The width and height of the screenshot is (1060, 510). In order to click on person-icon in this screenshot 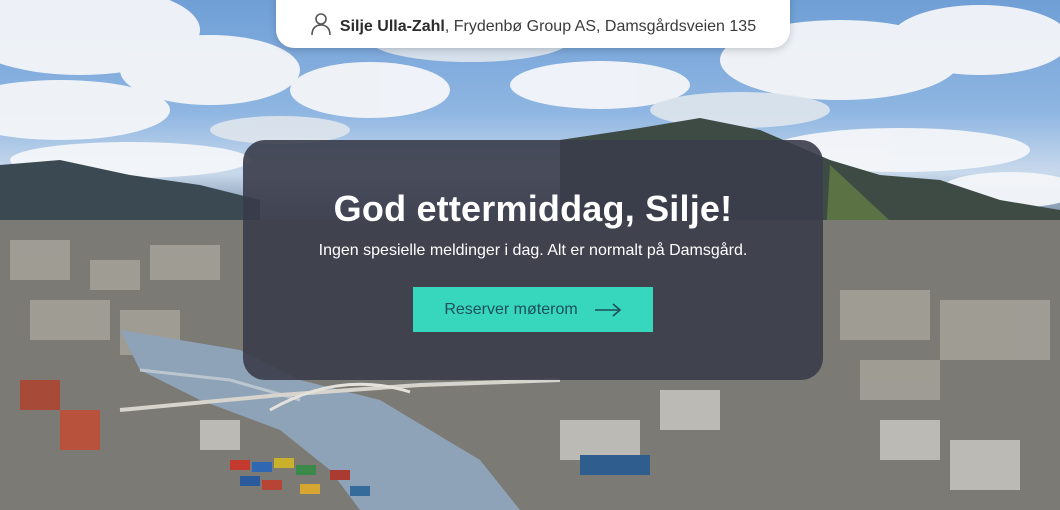, I will do `click(321, 24)`.